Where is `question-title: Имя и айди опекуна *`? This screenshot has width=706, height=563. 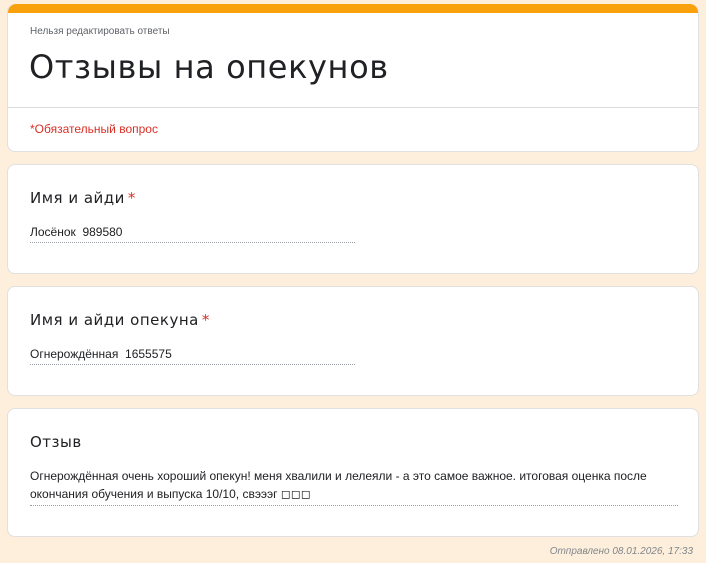 question-title: Имя и айди опекуна * is located at coordinates (120, 320).